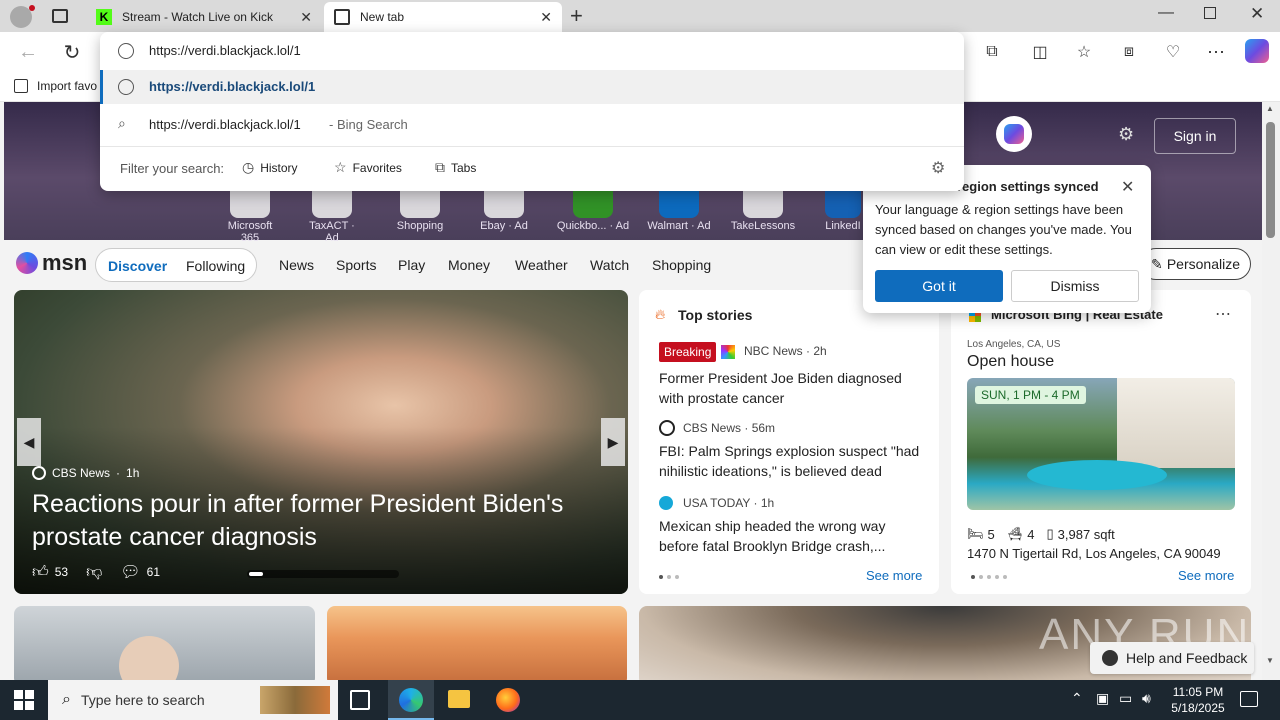  I want to click on history-icon: ◷, so click(248, 167).